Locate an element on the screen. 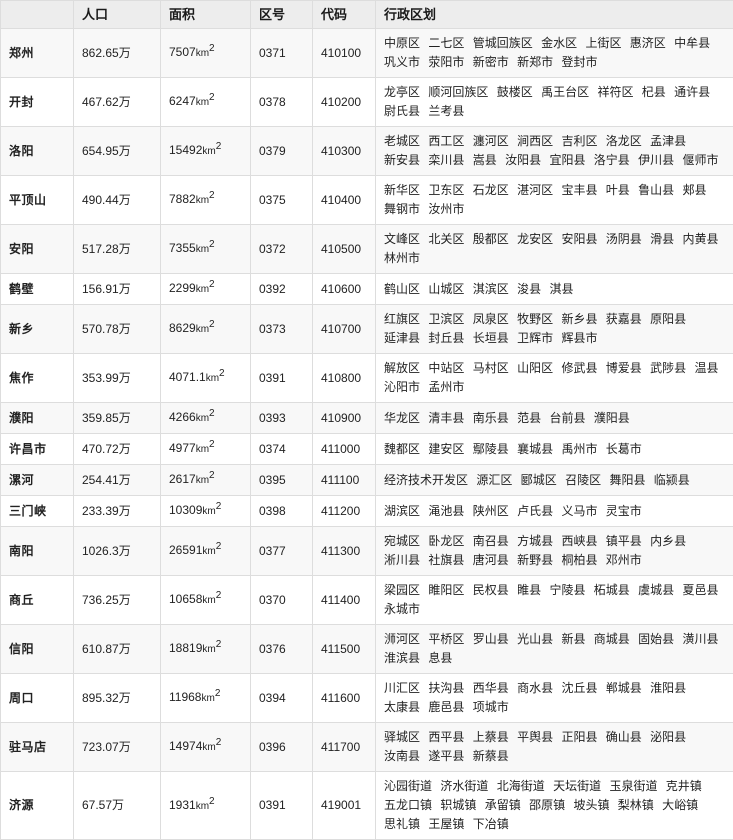  division-item: 宛城区 is located at coordinates (402, 541).